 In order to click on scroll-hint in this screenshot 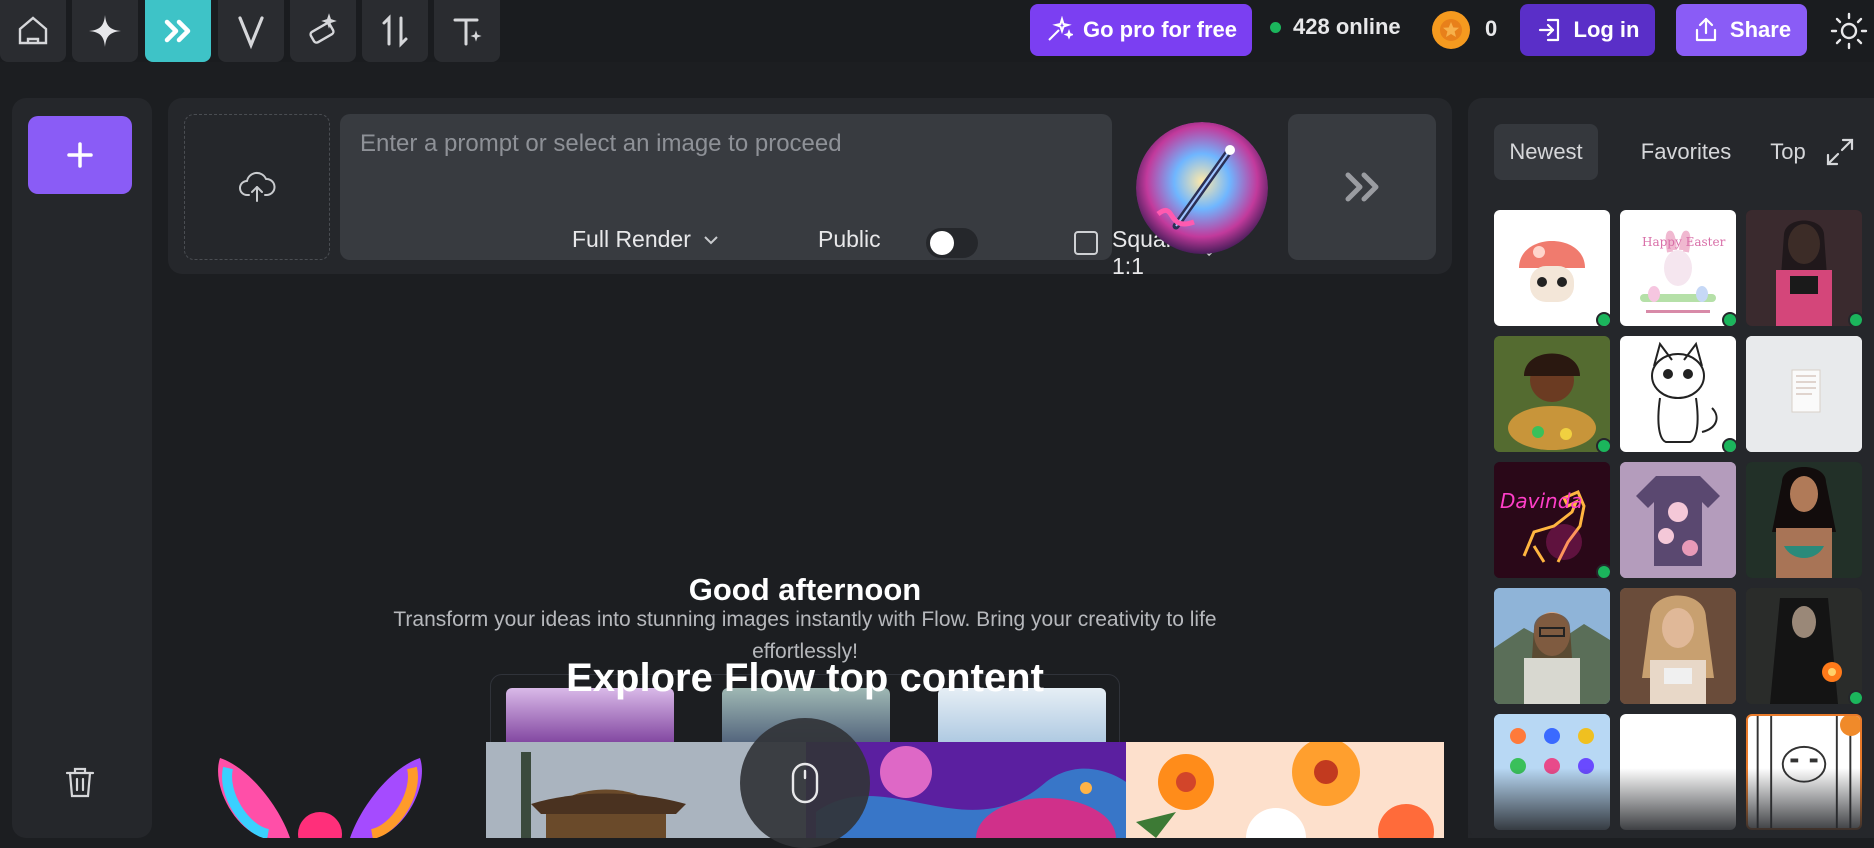, I will do `click(805, 783)`.